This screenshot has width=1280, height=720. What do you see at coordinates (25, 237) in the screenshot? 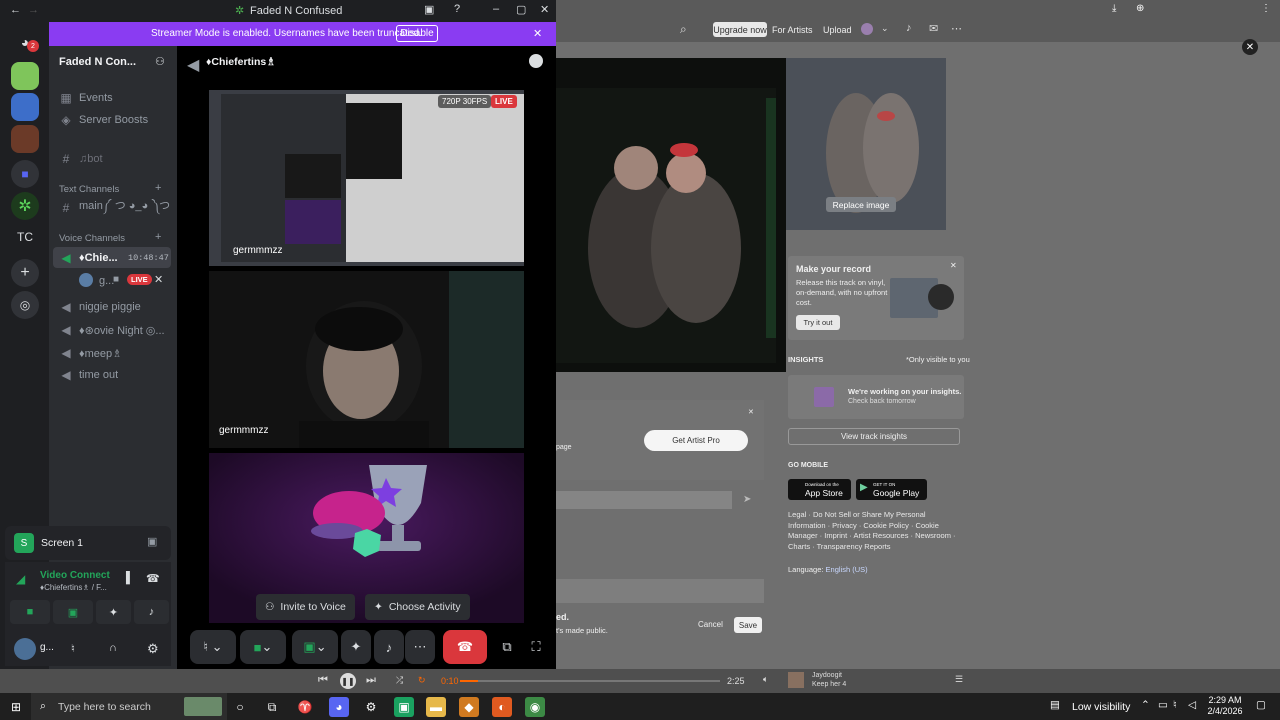
I see `server-icon-tc: TC` at bounding box center [25, 237].